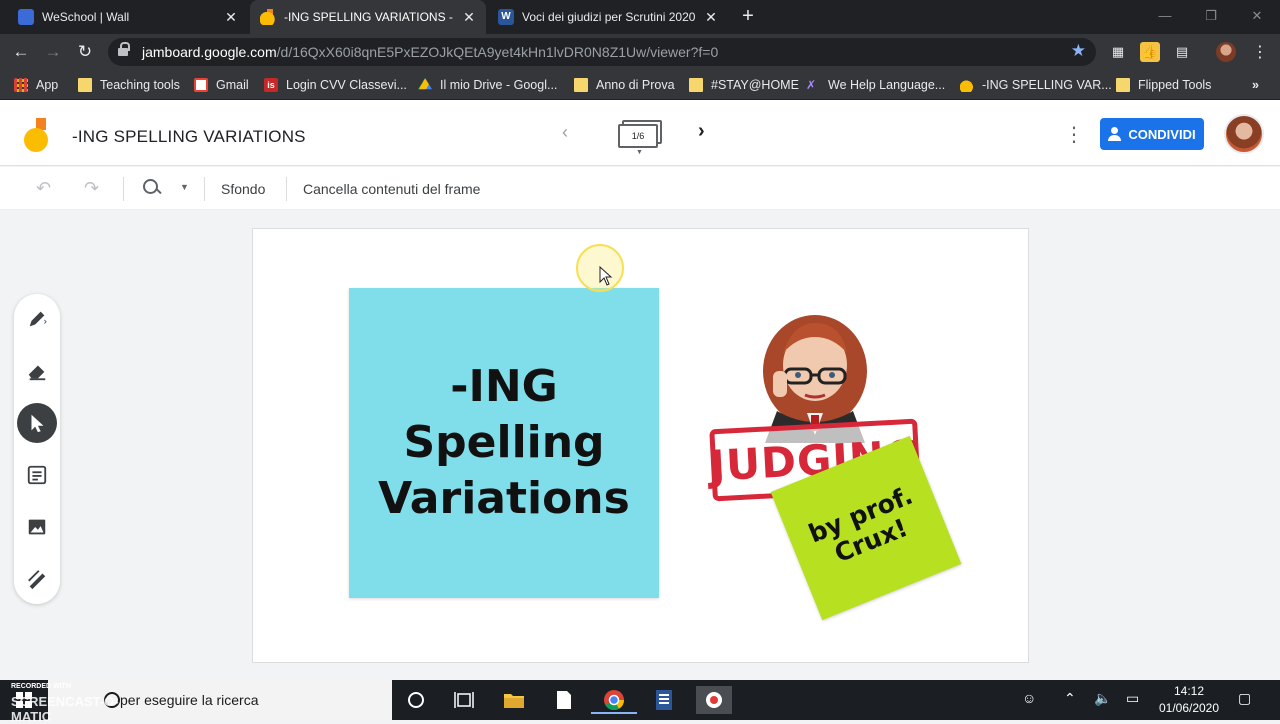 The width and height of the screenshot is (1280, 724). Describe the element at coordinates (506, 17) in the screenshot. I see `word-favicon-icon: W` at that location.